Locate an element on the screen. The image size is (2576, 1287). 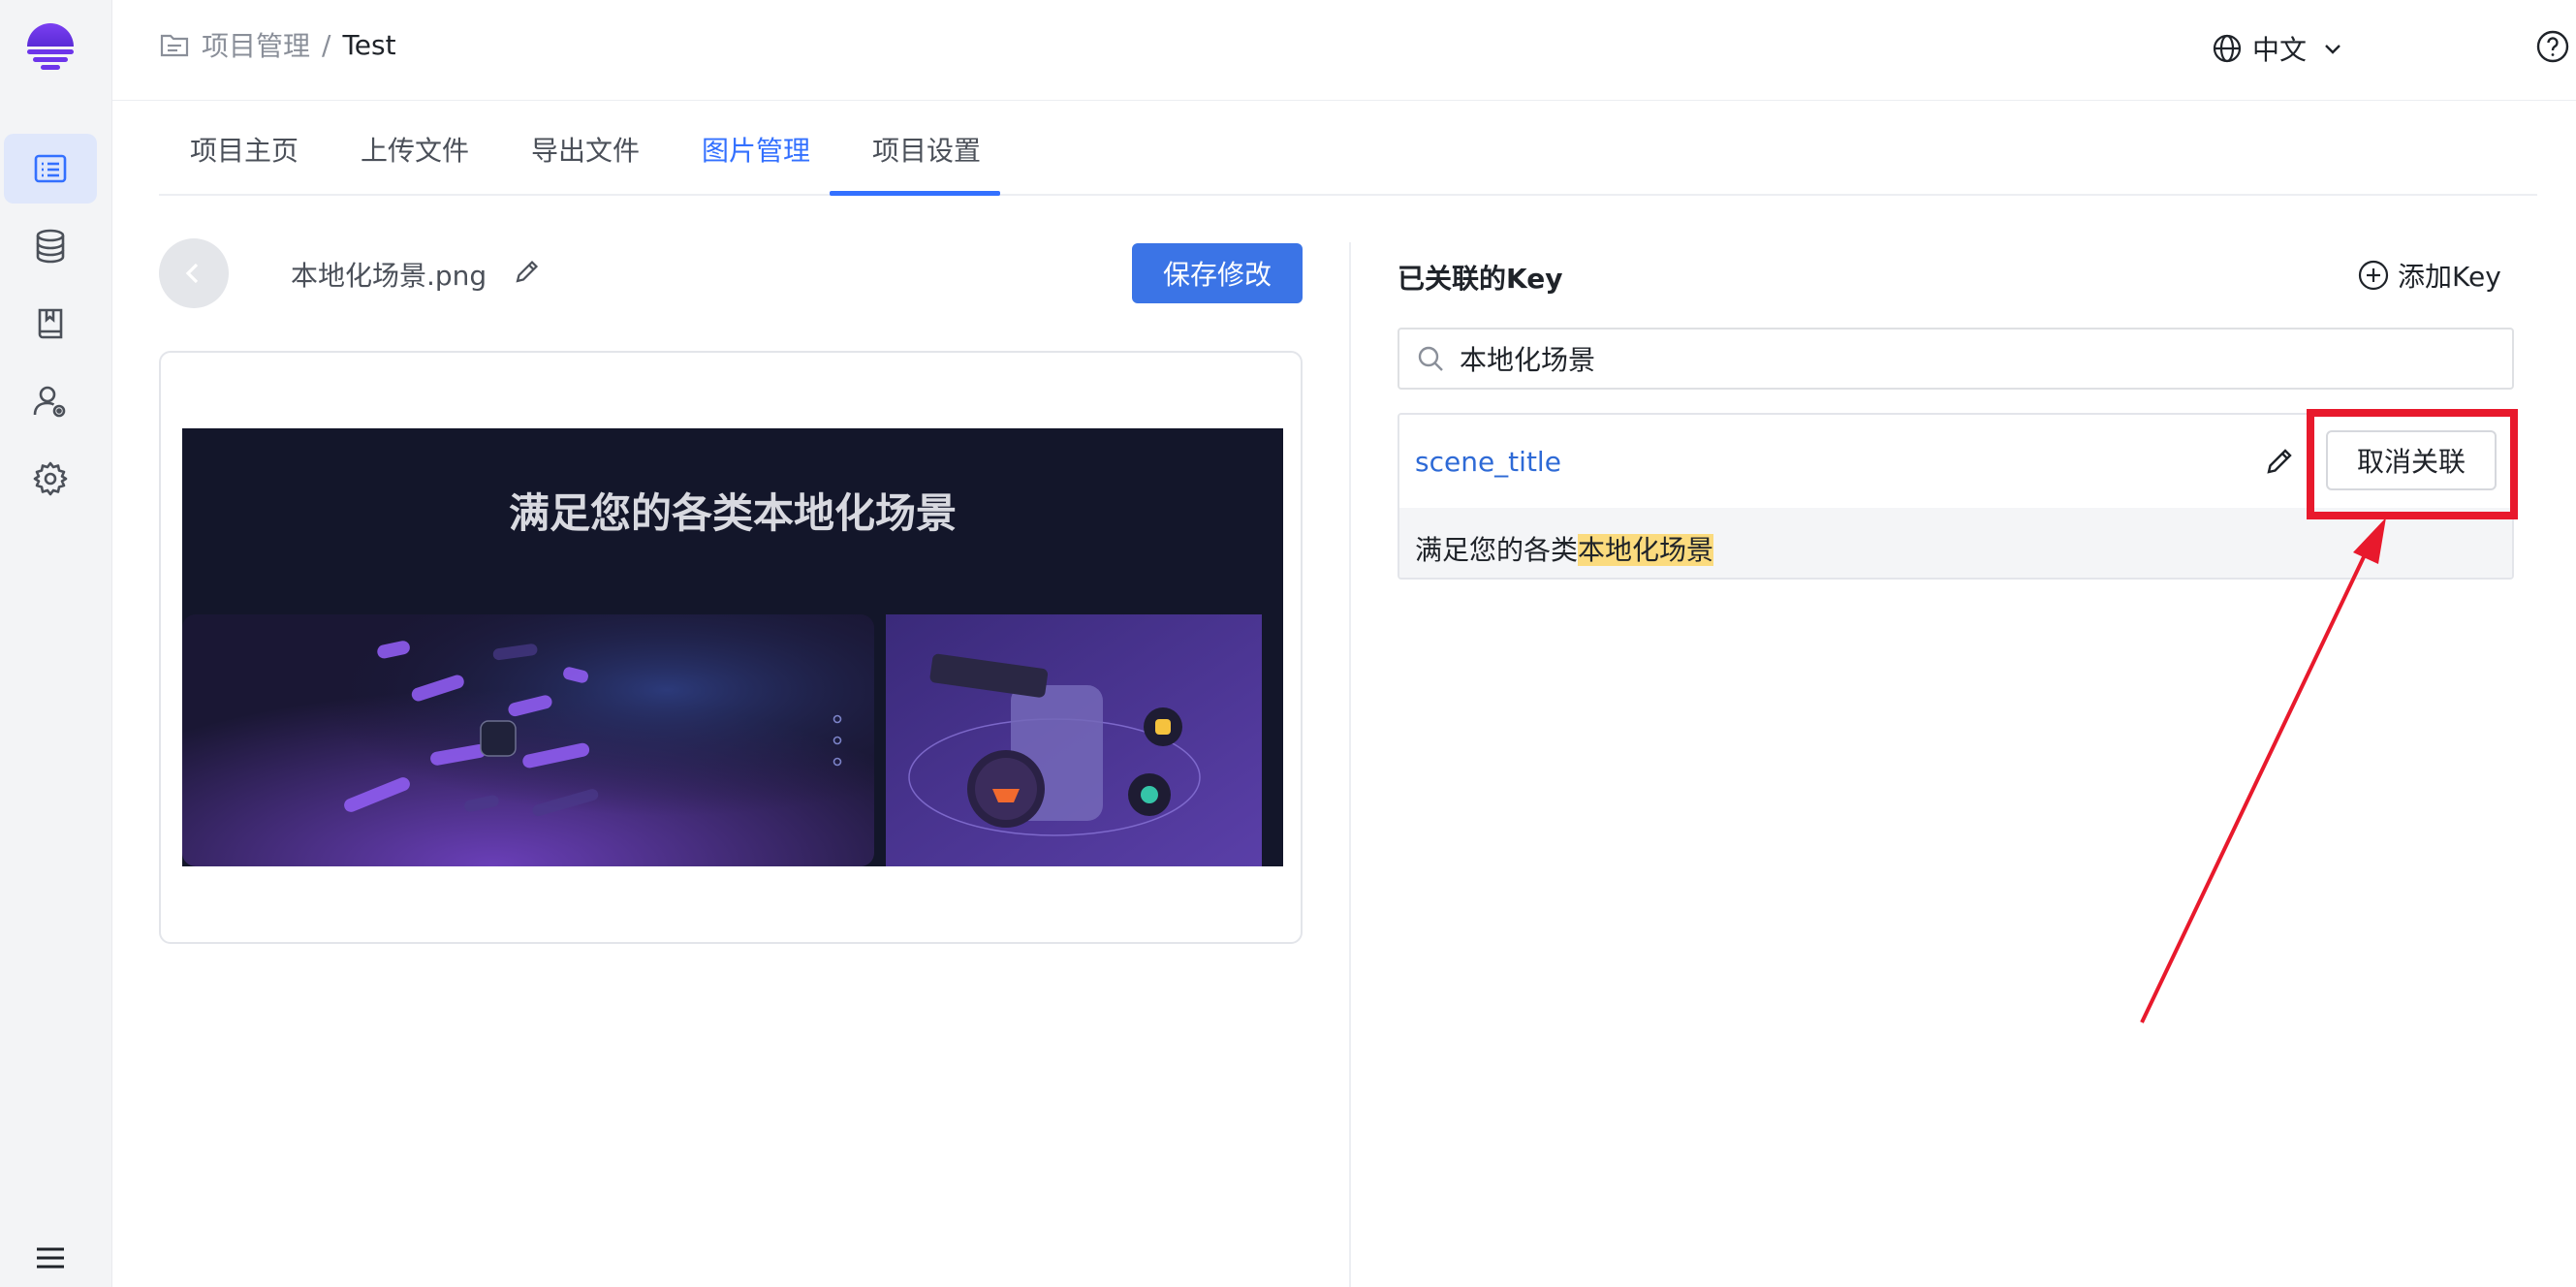
add-key-label: 添加Key is located at coordinates (2449, 277).